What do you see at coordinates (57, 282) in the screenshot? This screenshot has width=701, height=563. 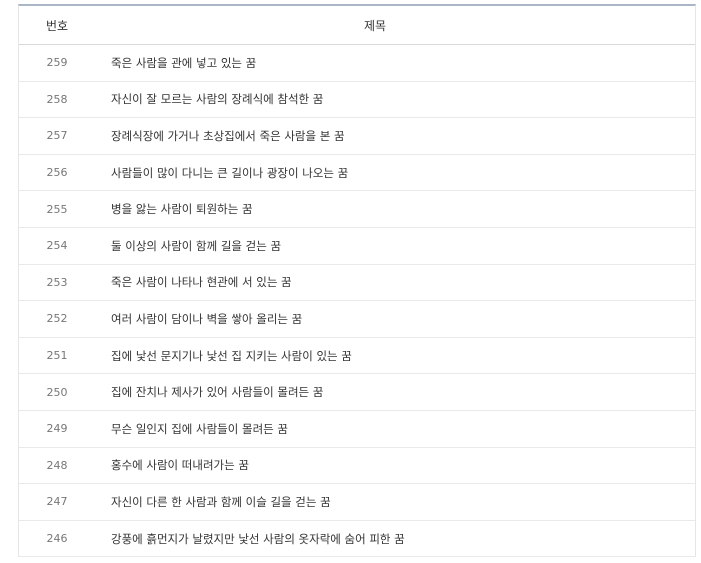 I see `row-number: 253` at bounding box center [57, 282].